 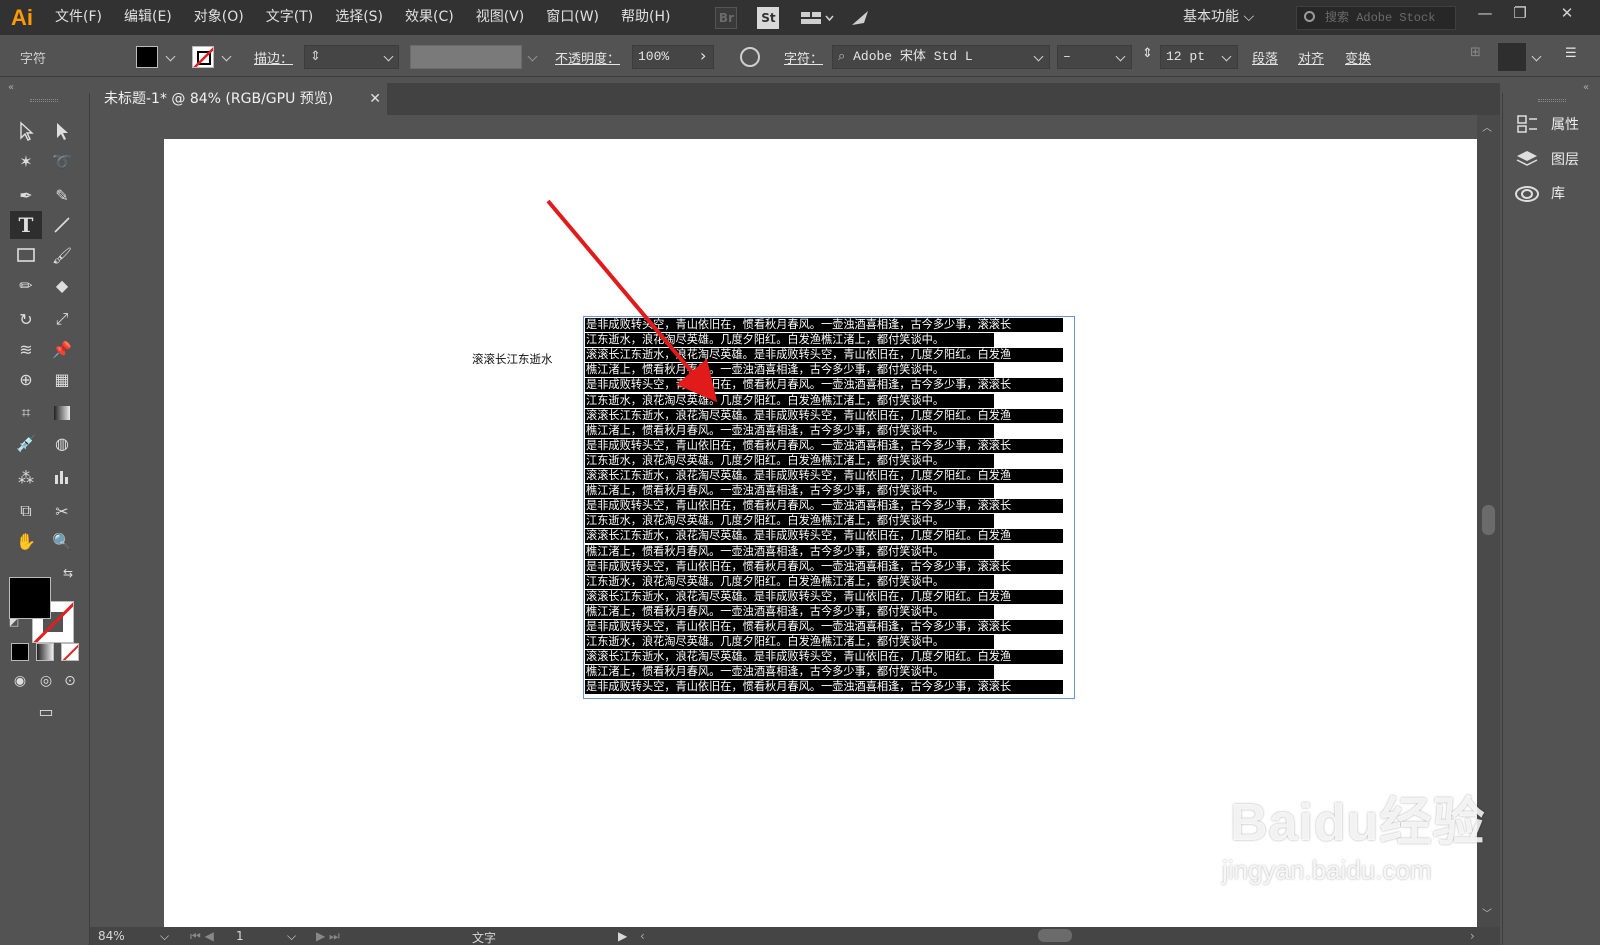 What do you see at coordinates (1472, 936) in the screenshot?
I see `scroll-right-icon: ›` at bounding box center [1472, 936].